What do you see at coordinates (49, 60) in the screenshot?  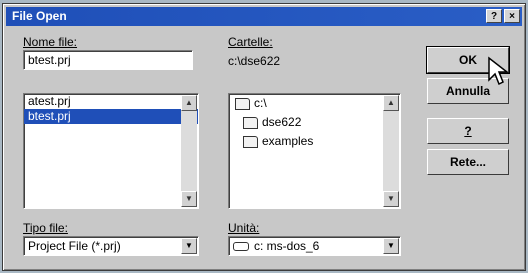 I see `filename-value: btest.prj` at bounding box center [49, 60].